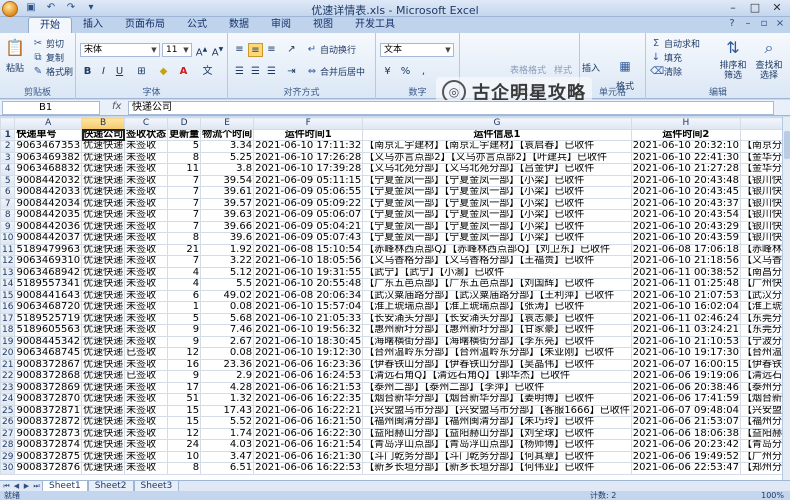 The image size is (790, 500). Describe the element at coordinates (760, 364) in the screenshot. I see `cell: 【伊春铁山分部】快件` at that location.